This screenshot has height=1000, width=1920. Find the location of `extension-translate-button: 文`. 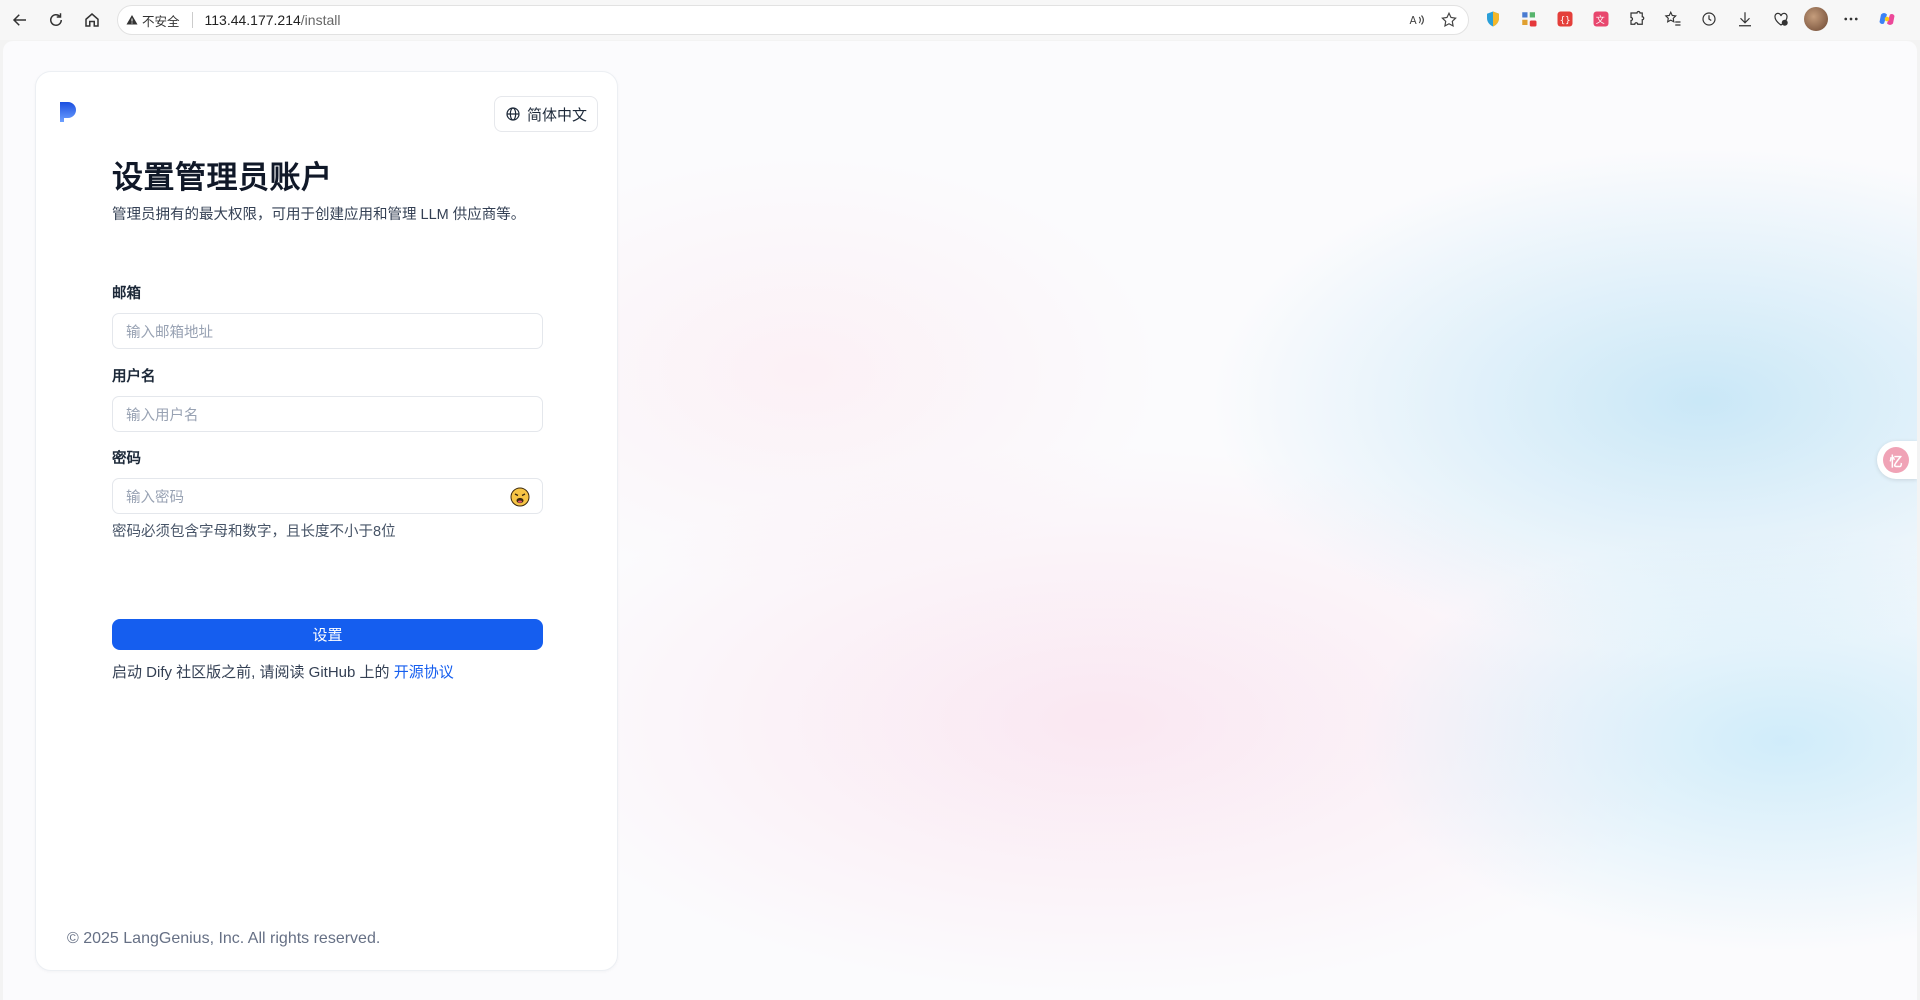

extension-translate-button: 文 is located at coordinates (1601, 19).